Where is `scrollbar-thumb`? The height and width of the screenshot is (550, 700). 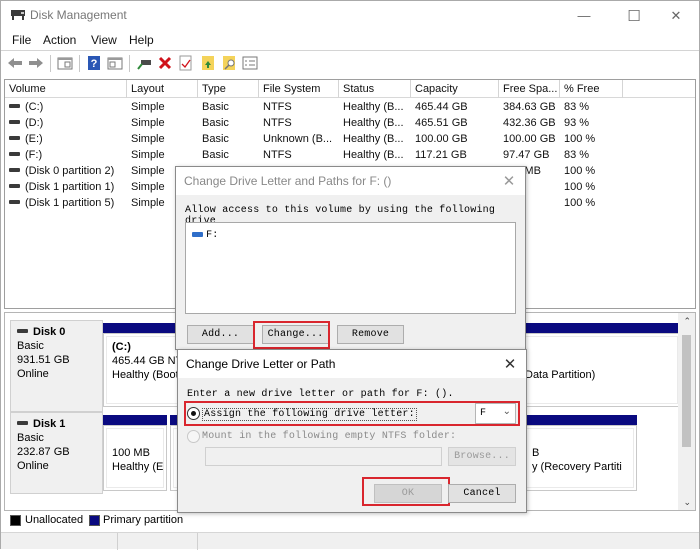 scrollbar-thumb is located at coordinates (686, 391).